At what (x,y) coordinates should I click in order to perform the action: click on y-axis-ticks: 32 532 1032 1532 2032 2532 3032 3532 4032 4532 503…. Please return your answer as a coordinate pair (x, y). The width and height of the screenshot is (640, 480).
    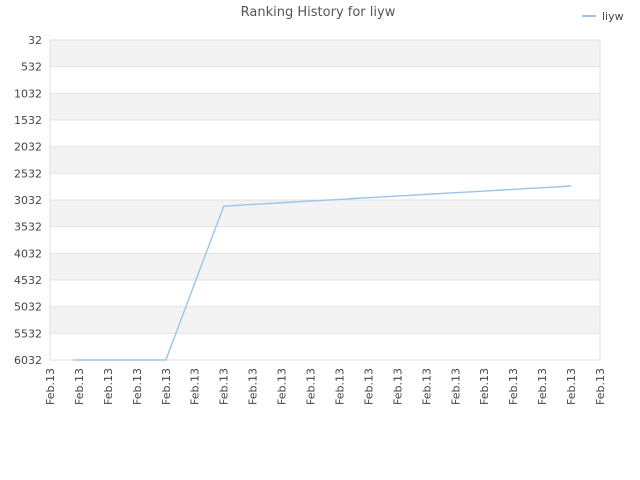
    Looking at the image, I should click on (28, 200).